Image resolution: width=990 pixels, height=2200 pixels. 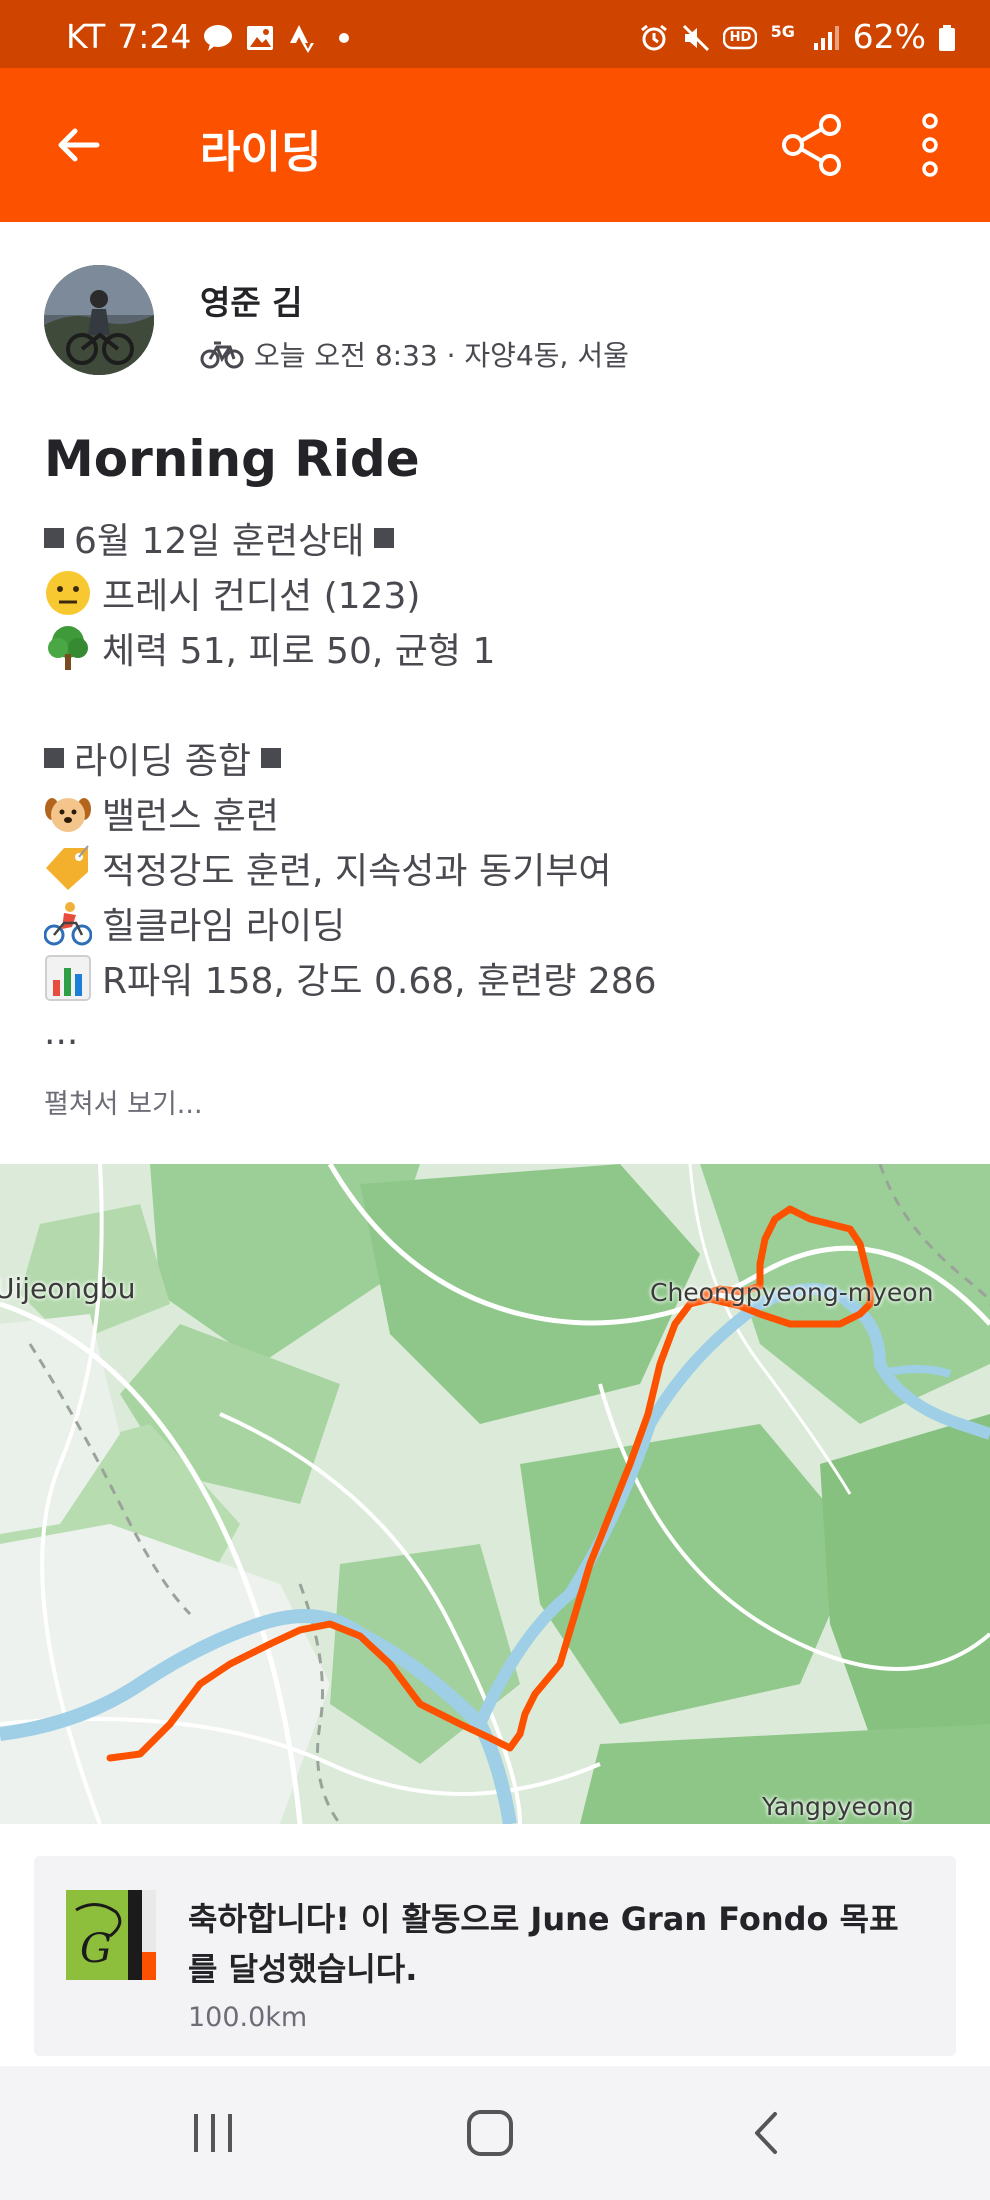 What do you see at coordinates (86, 36) in the screenshot?
I see `carrier-label: KT` at bounding box center [86, 36].